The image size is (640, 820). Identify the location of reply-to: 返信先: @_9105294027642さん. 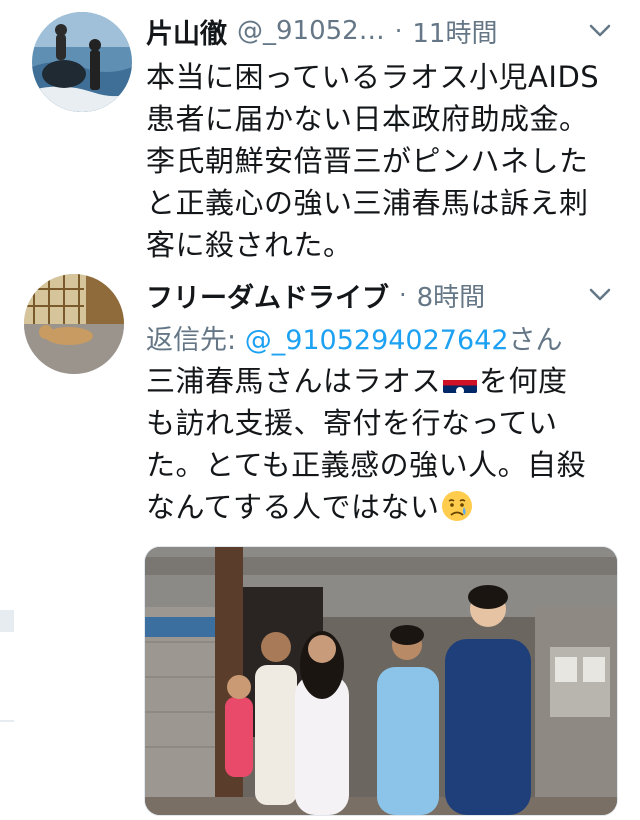
(354, 337).